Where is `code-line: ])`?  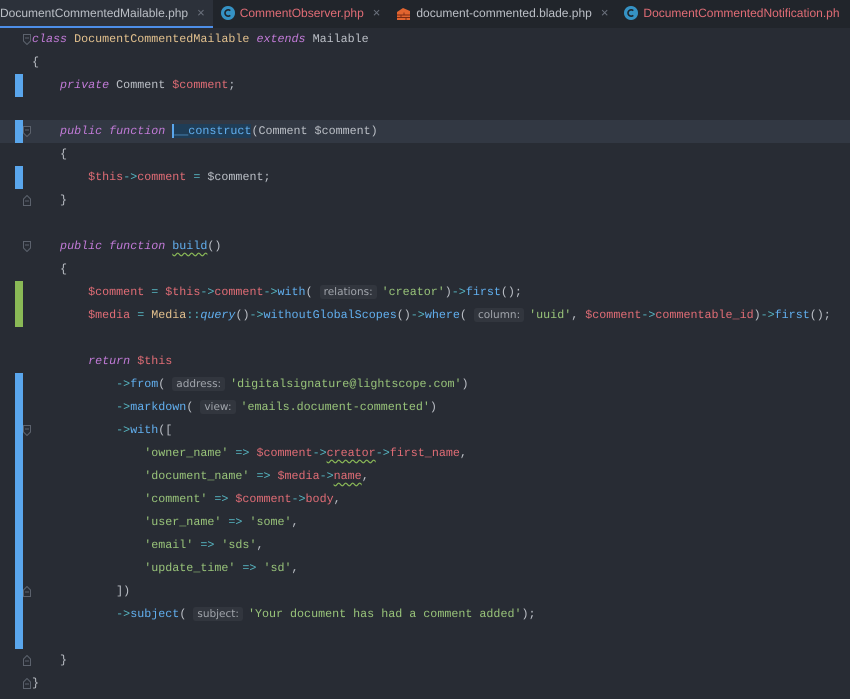
code-line: ]) is located at coordinates (122, 591).